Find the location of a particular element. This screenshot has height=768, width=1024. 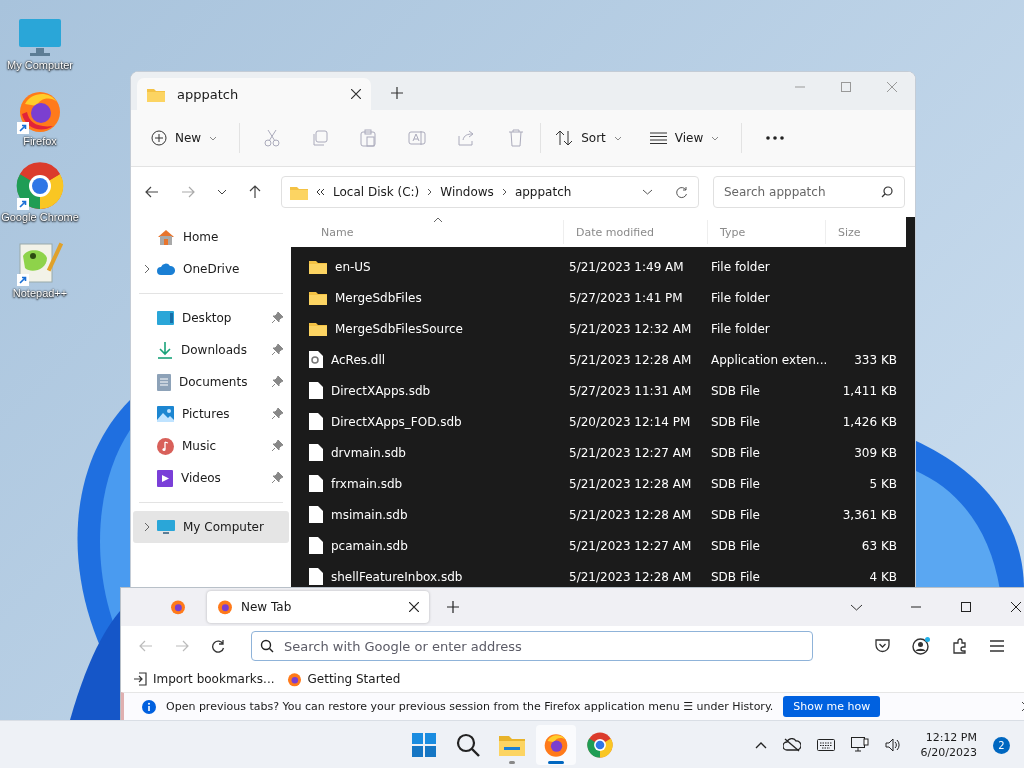

sidebar-item: Documents is located at coordinates (211, 382).